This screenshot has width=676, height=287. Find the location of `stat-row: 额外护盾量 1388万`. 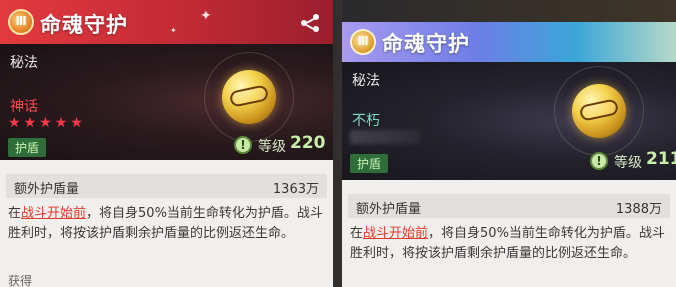

stat-row: 额外护盾量 1388万 is located at coordinates (509, 206).